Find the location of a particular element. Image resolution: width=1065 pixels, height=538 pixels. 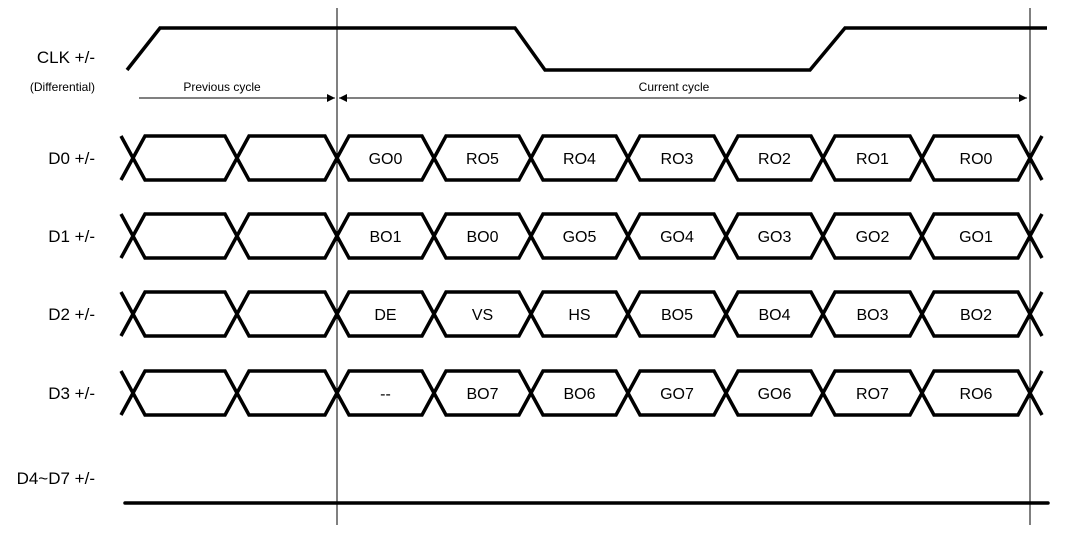

bit-label: RO1 is located at coordinates (872, 159).